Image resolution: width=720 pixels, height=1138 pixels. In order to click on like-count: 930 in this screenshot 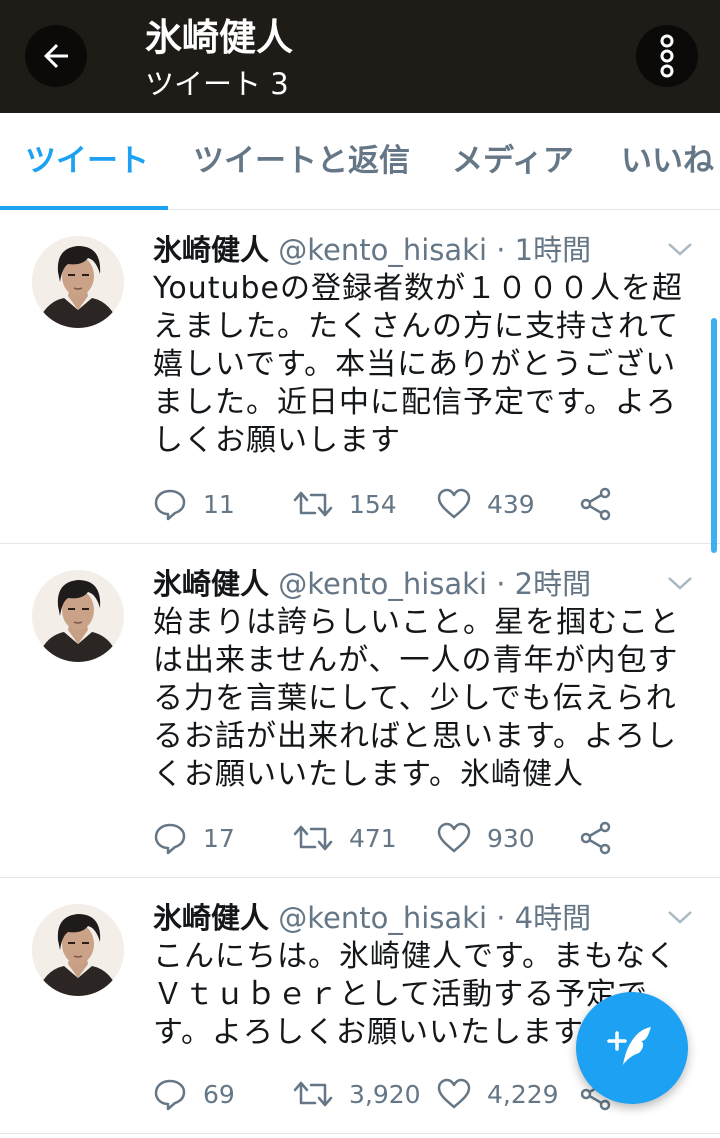, I will do `click(511, 838)`.